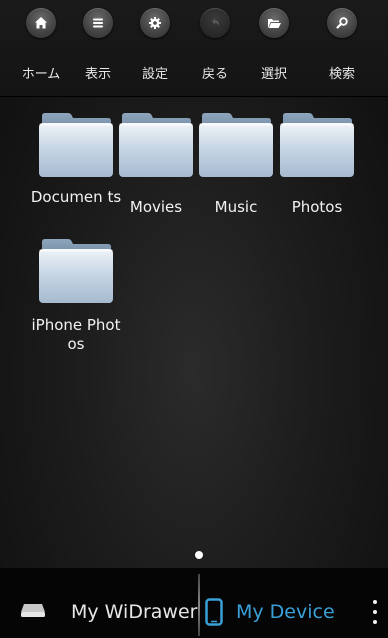 The image size is (388, 638). I want to click on folder-movies-label: Movies, so click(156, 207).